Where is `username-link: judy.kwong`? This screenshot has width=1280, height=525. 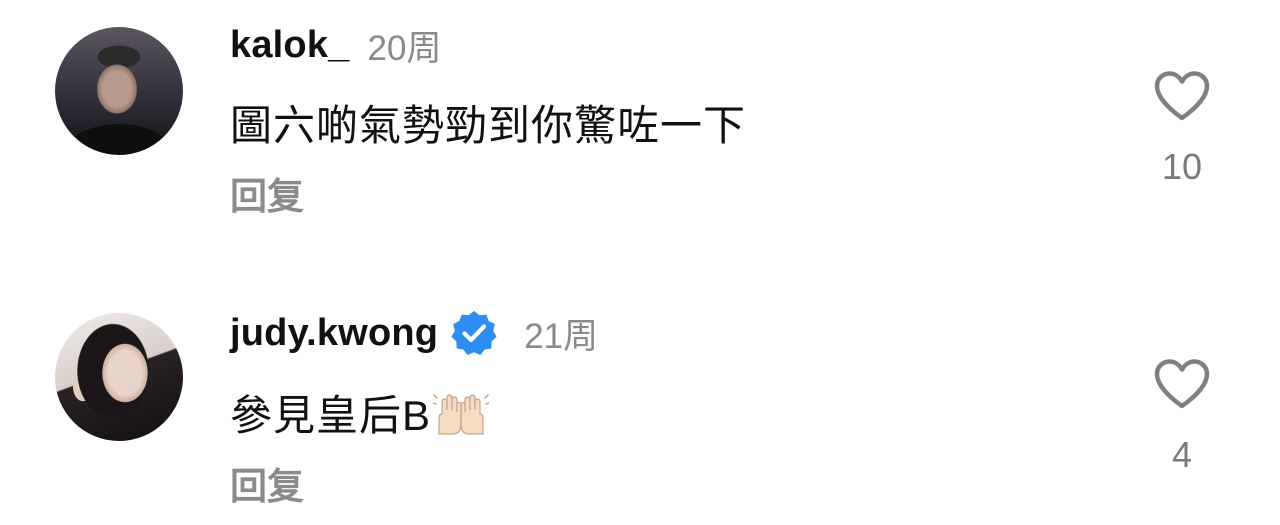 username-link: judy.kwong is located at coordinates (334, 333).